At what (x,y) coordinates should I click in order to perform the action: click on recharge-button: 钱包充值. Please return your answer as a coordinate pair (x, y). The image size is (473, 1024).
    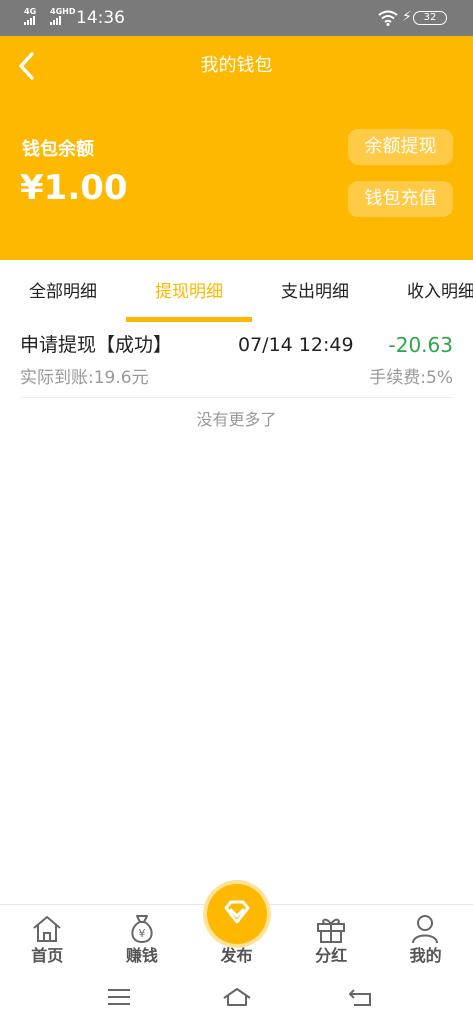
    Looking at the image, I should click on (400, 199).